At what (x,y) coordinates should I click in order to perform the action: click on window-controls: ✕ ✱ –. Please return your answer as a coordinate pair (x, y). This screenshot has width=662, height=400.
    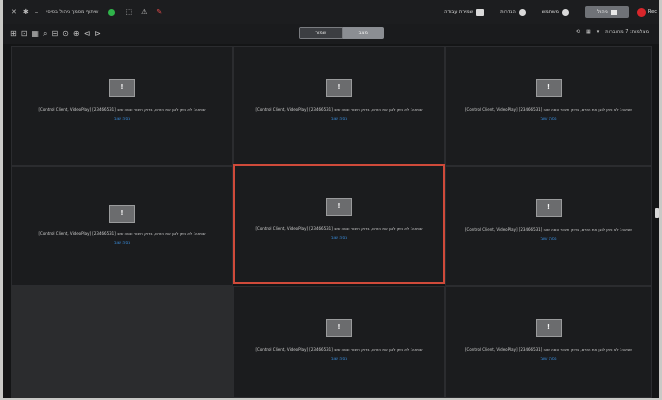
    Looking at the image, I should click on (24, 12).